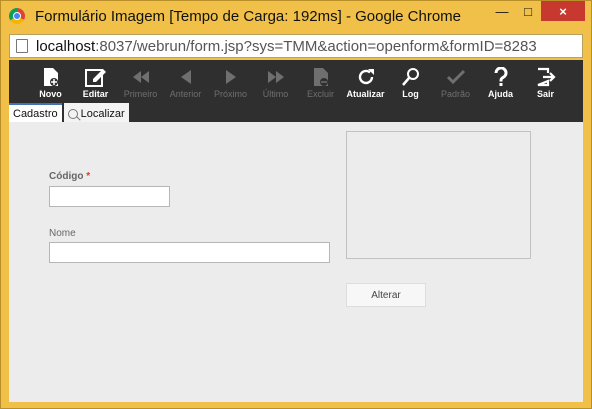 The image size is (592, 409). I want to click on toolbar-label: Ajuda, so click(500, 94).